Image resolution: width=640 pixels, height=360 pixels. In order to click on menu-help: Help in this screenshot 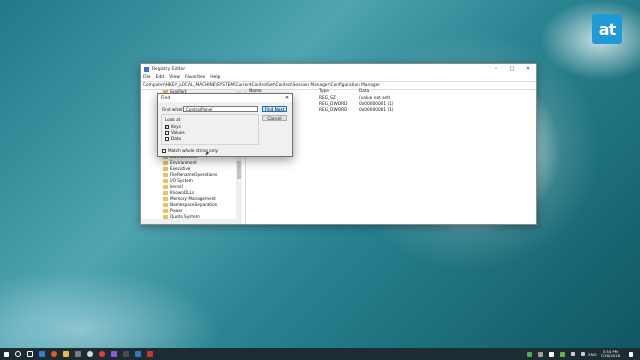, I will do `click(215, 77)`.